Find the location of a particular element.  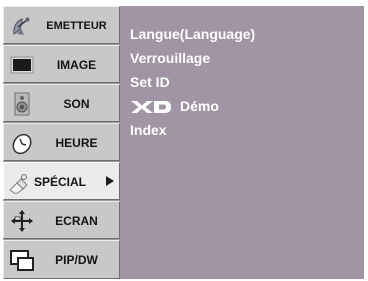

menu-item-label: HEURE is located at coordinates (76, 143).